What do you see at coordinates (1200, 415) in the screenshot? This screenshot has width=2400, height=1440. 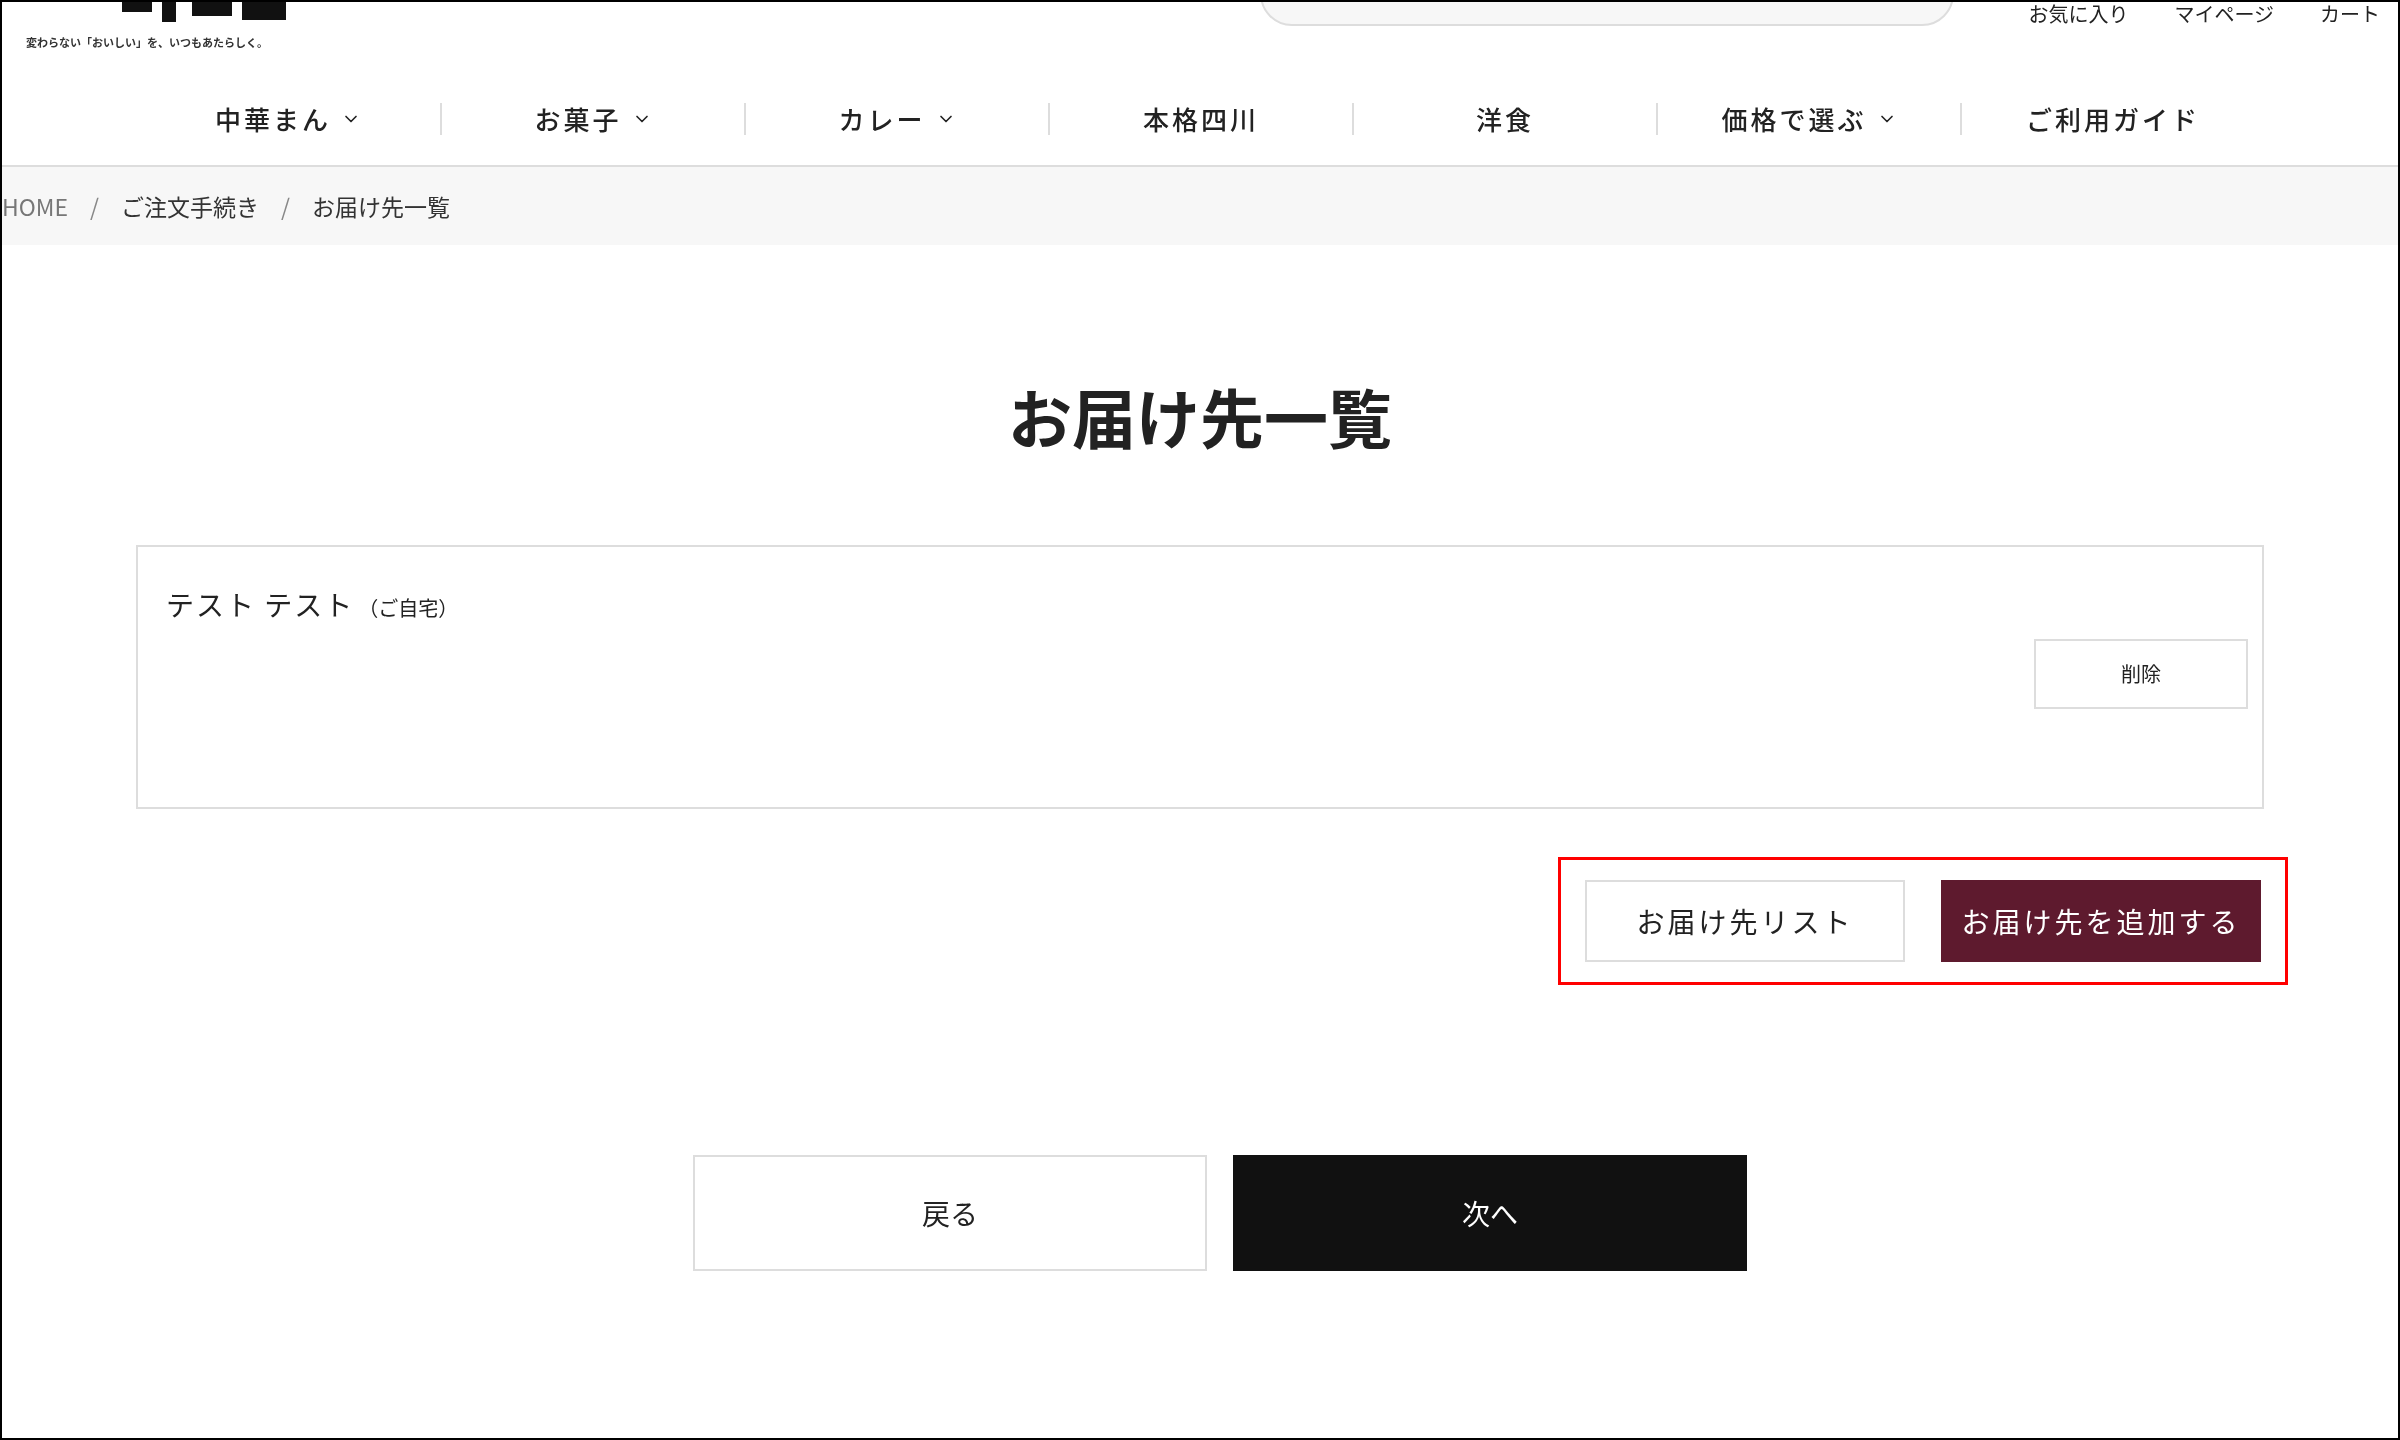 I see `page-title: お届け先一覧` at bounding box center [1200, 415].